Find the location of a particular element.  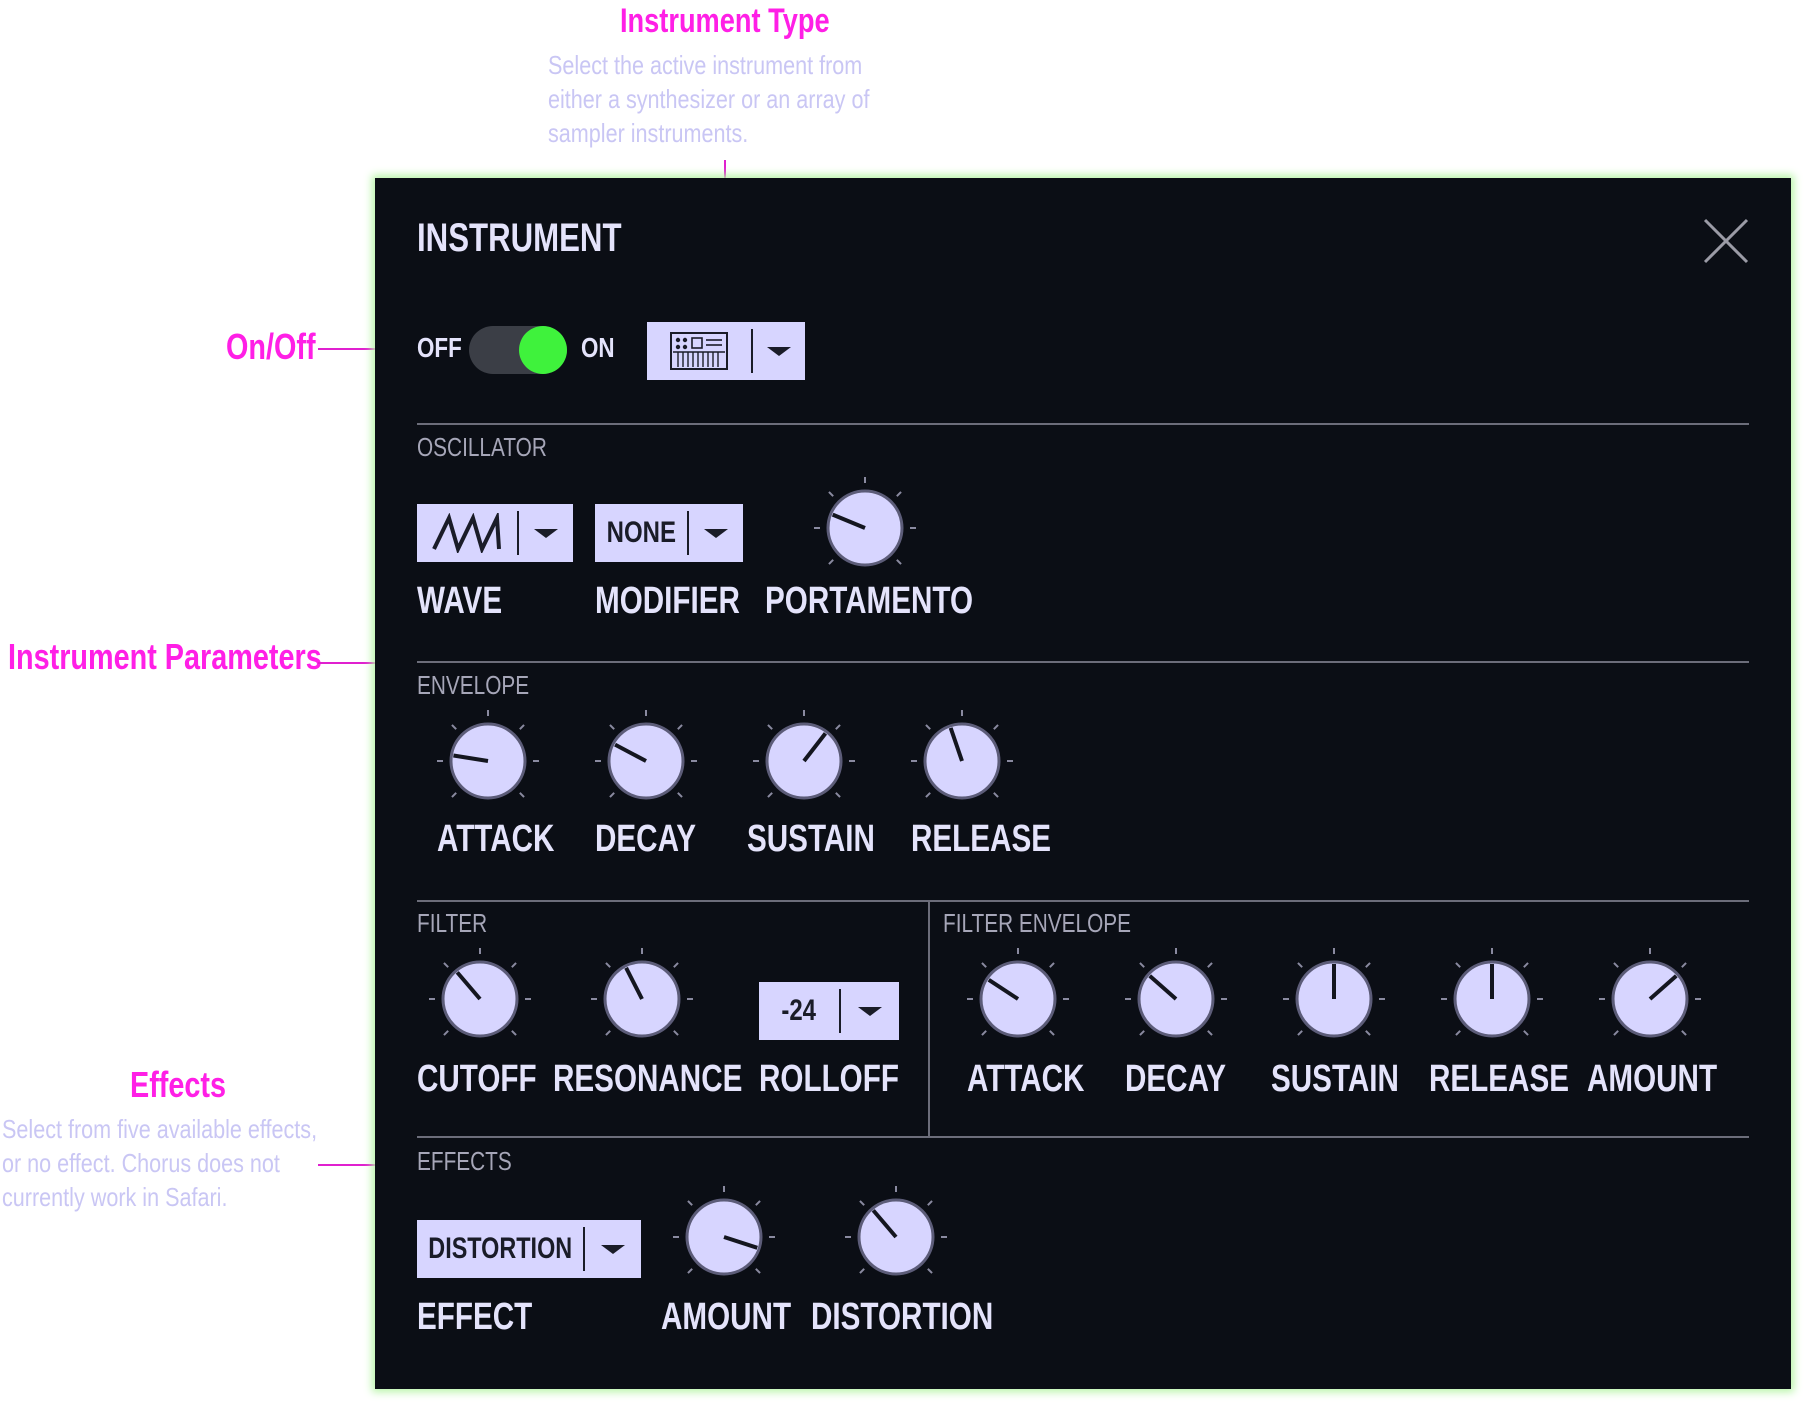

rolloff-value-text: -24 is located at coordinates (799, 1010).